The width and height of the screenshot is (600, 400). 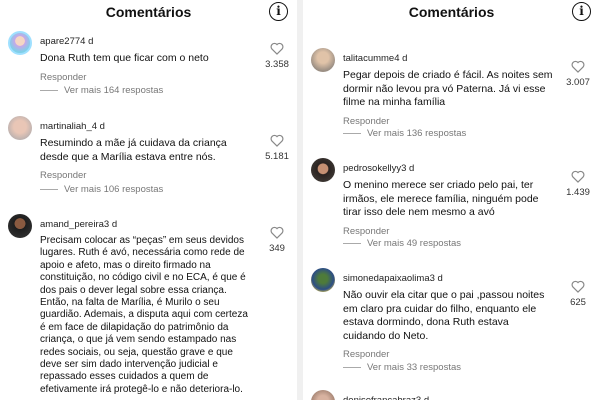 What do you see at coordinates (277, 248) in the screenshot?
I see `like-count: 349` at bounding box center [277, 248].